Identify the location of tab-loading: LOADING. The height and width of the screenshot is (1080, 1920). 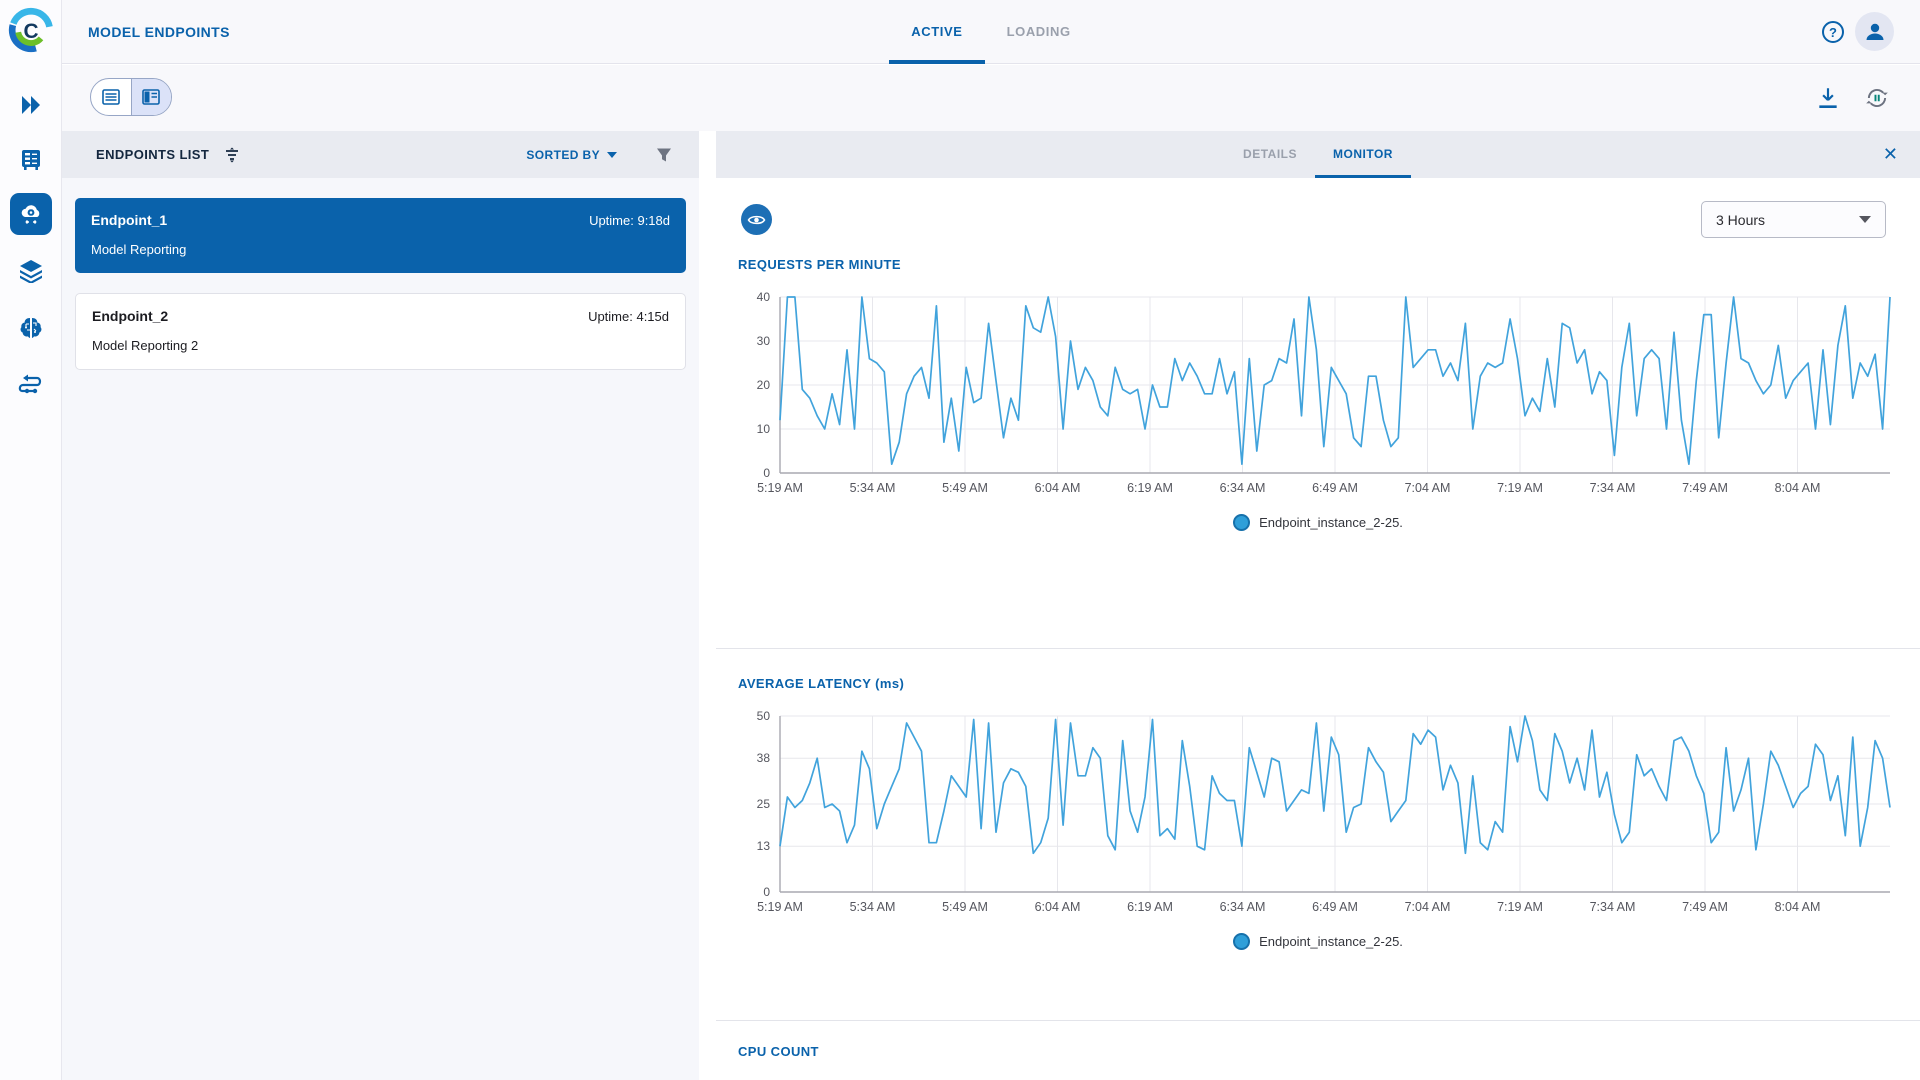
(1039, 32).